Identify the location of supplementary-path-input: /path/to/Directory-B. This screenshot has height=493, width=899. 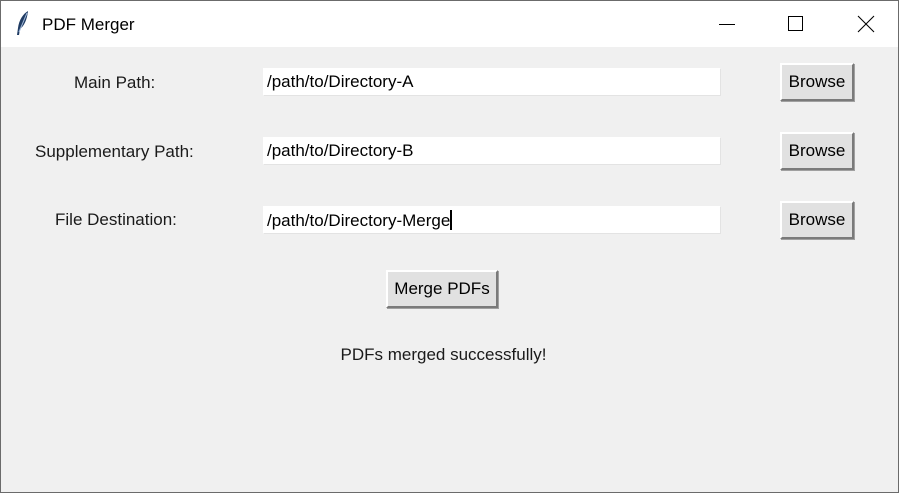
(492, 151).